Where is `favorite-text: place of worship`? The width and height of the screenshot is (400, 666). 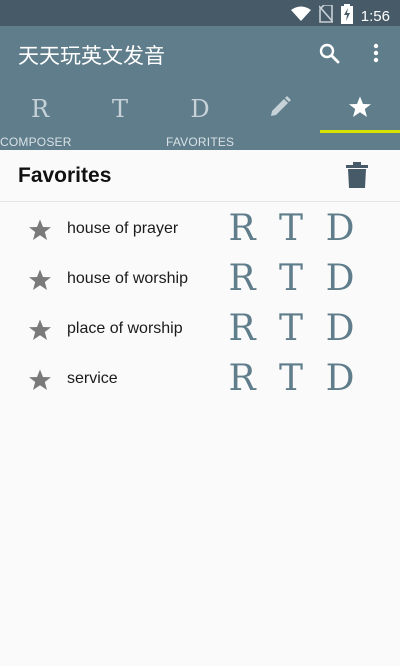 favorite-text: place of worship is located at coordinates (125, 328).